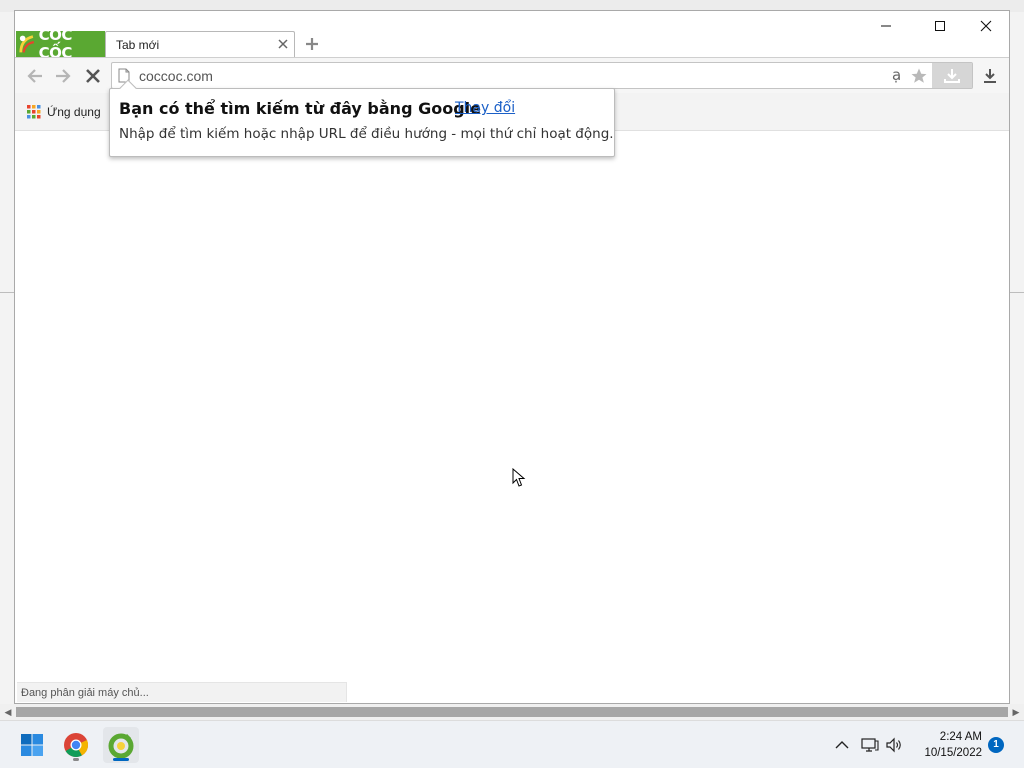  I want to click on change-search-engine-link: Thay đổi, so click(485, 108).